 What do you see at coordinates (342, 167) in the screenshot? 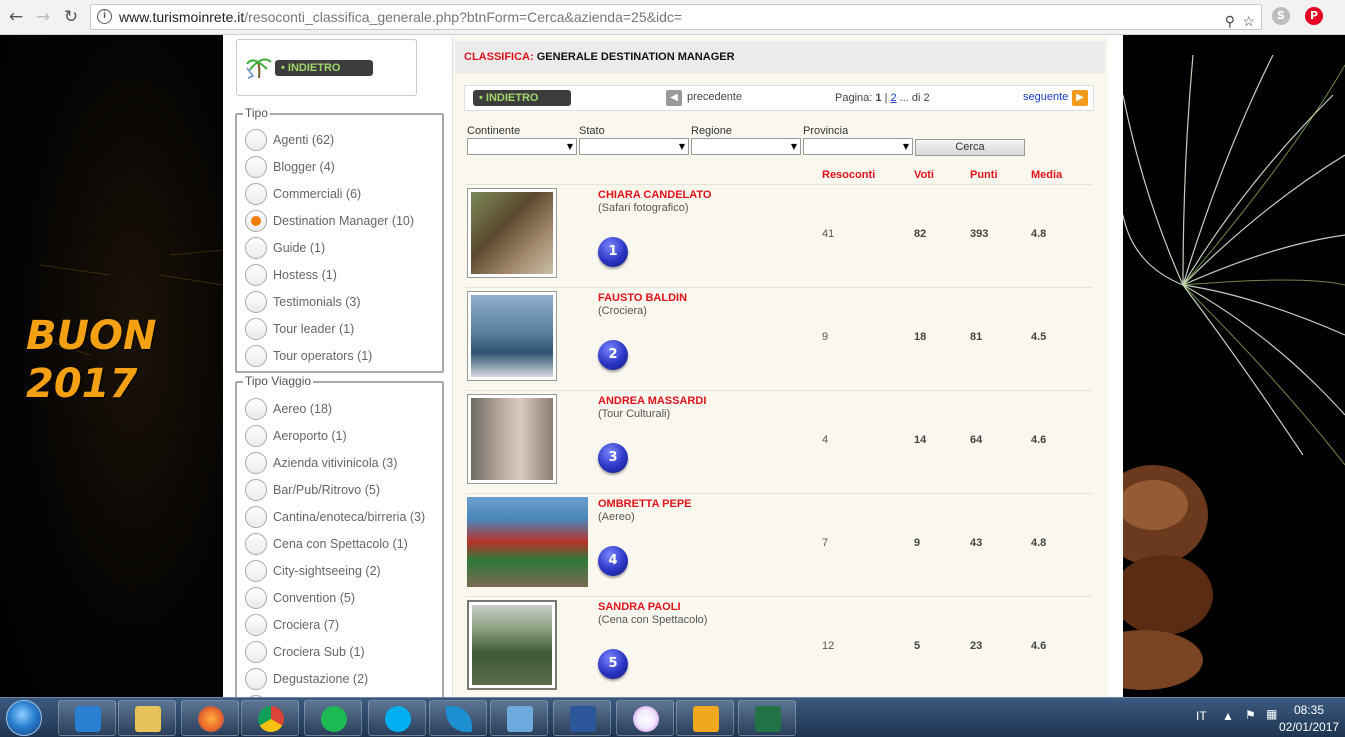
I see `tipo-option: Blogger (4)` at bounding box center [342, 167].